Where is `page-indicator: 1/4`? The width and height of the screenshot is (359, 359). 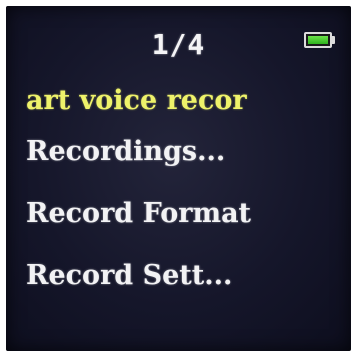 page-indicator: 1/4 is located at coordinates (178, 44).